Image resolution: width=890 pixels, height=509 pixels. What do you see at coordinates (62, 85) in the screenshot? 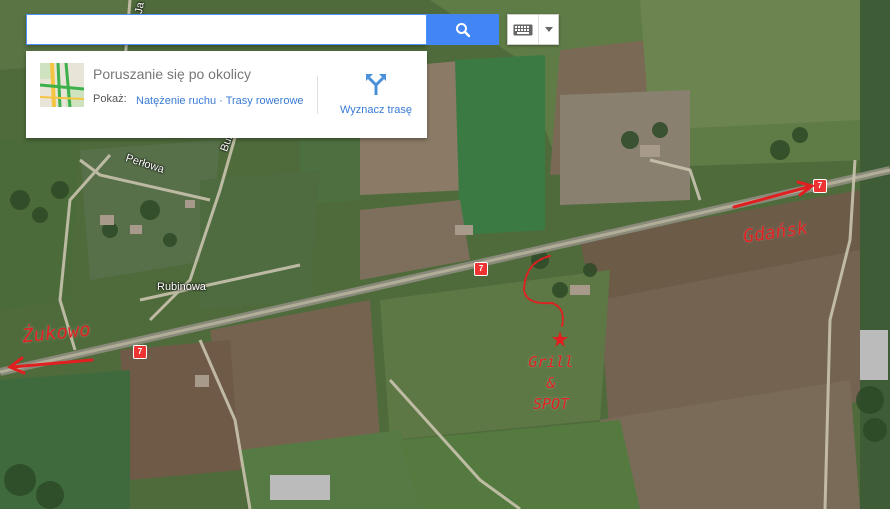
I see `traffic-thumbnail-icon` at bounding box center [62, 85].